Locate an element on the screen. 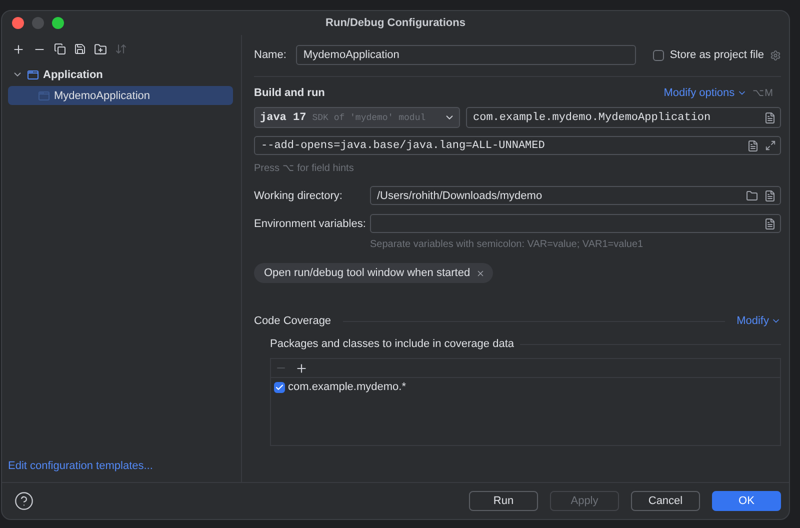  expand-icon is located at coordinates (770, 145).